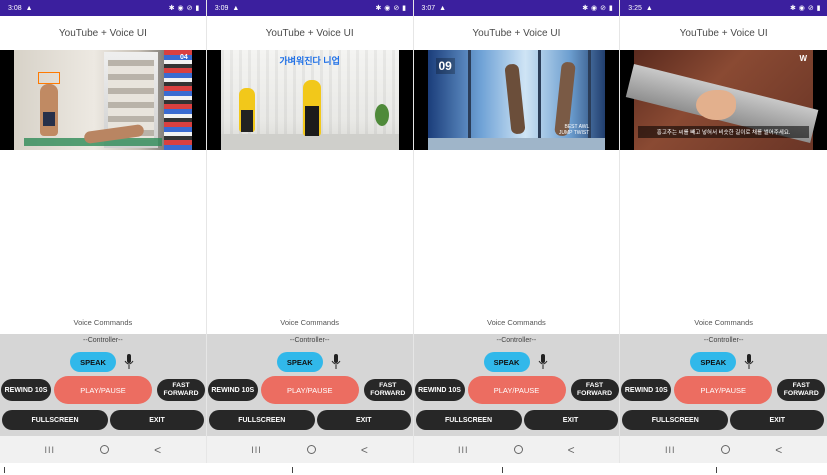 The image size is (827, 475). Describe the element at coordinates (803, 58) in the screenshot. I see `video-watermark: W` at that location.